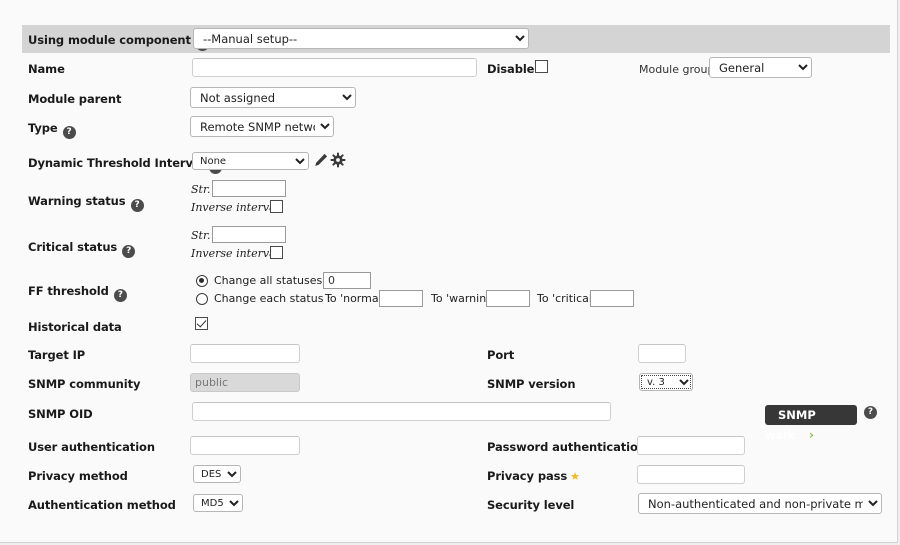  Describe the element at coordinates (57, 355) in the screenshot. I see `target-ip-label: Target IP` at that location.